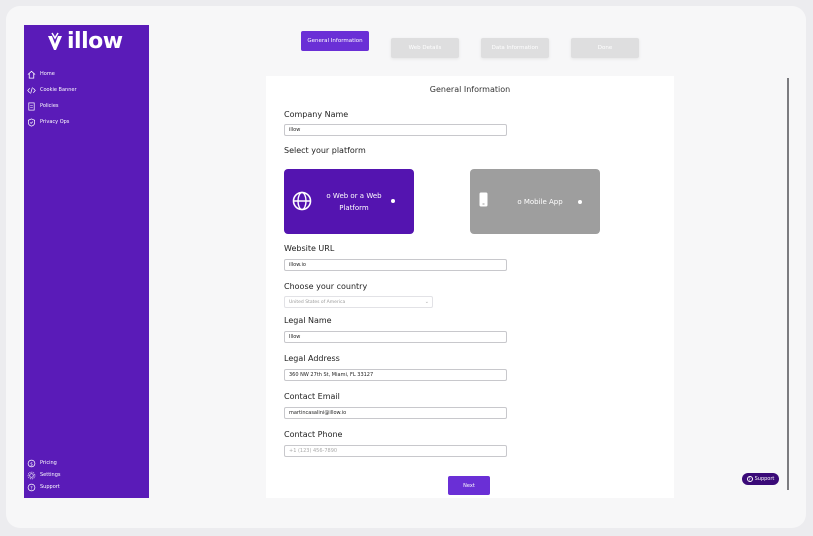 The image size is (813, 536). Describe the element at coordinates (335, 41) in the screenshot. I see `step-general-information: General Information` at that location.